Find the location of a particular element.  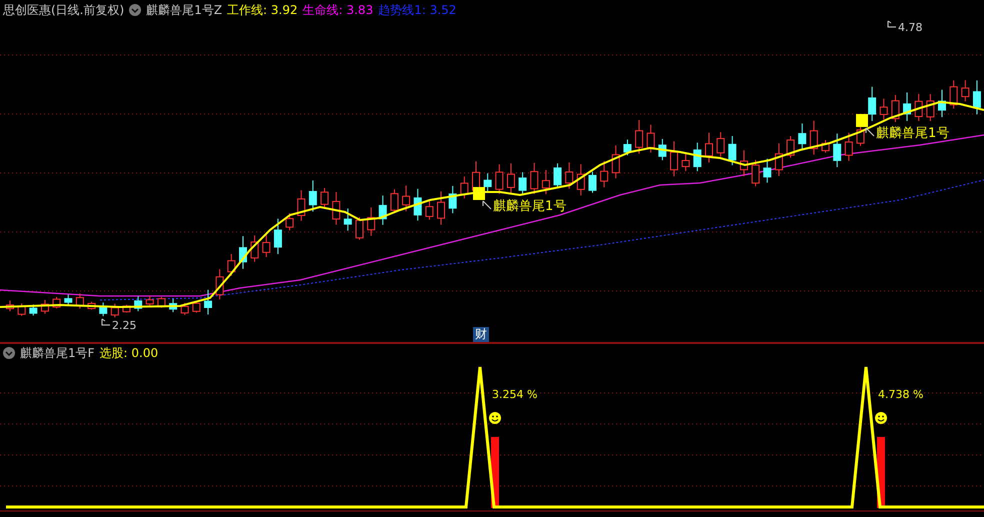

indicator-name: 麒麟兽尾1号F is located at coordinates (57, 353).